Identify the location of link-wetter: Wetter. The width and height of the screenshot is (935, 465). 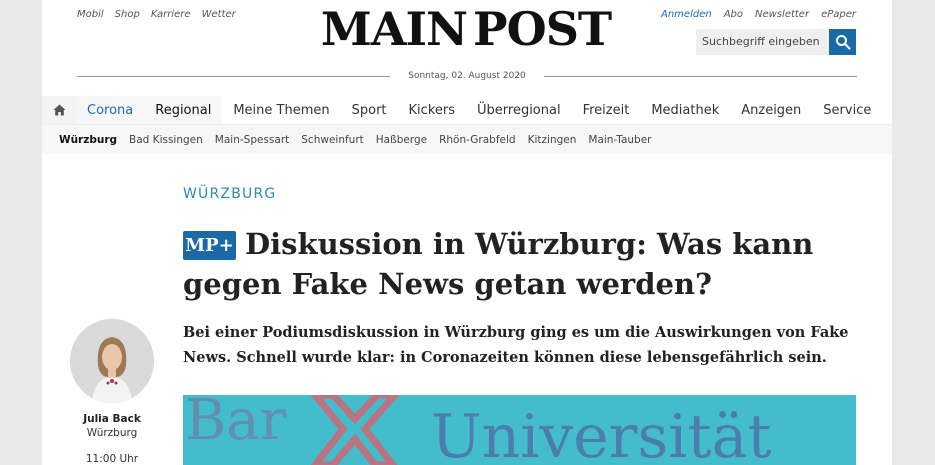
(219, 14).